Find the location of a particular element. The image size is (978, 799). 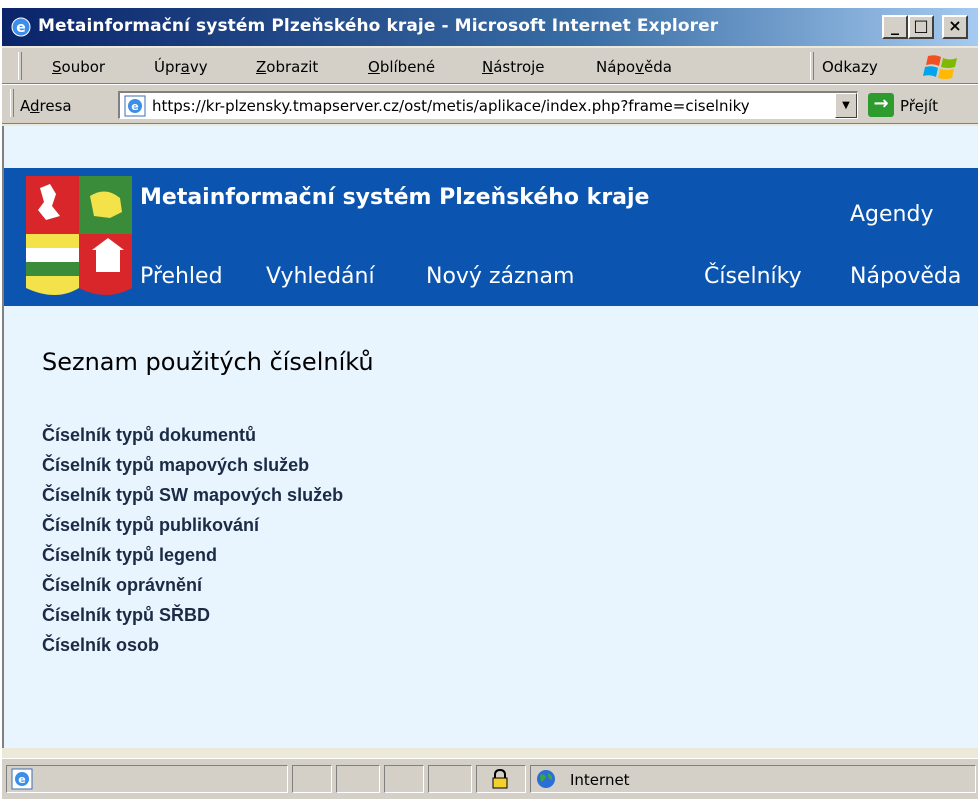

menu-napoveda: Nápověda is located at coordinates (634, 67).